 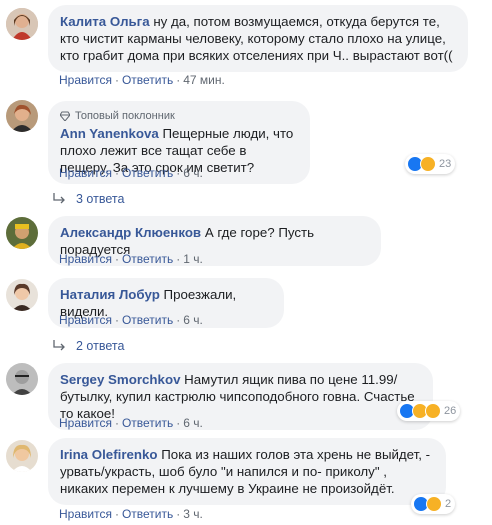 What do you see at coordinates (125, 116) in the screenshot?
I see `badge-label: Топовый поклонник` at bounding box center [125, 116].